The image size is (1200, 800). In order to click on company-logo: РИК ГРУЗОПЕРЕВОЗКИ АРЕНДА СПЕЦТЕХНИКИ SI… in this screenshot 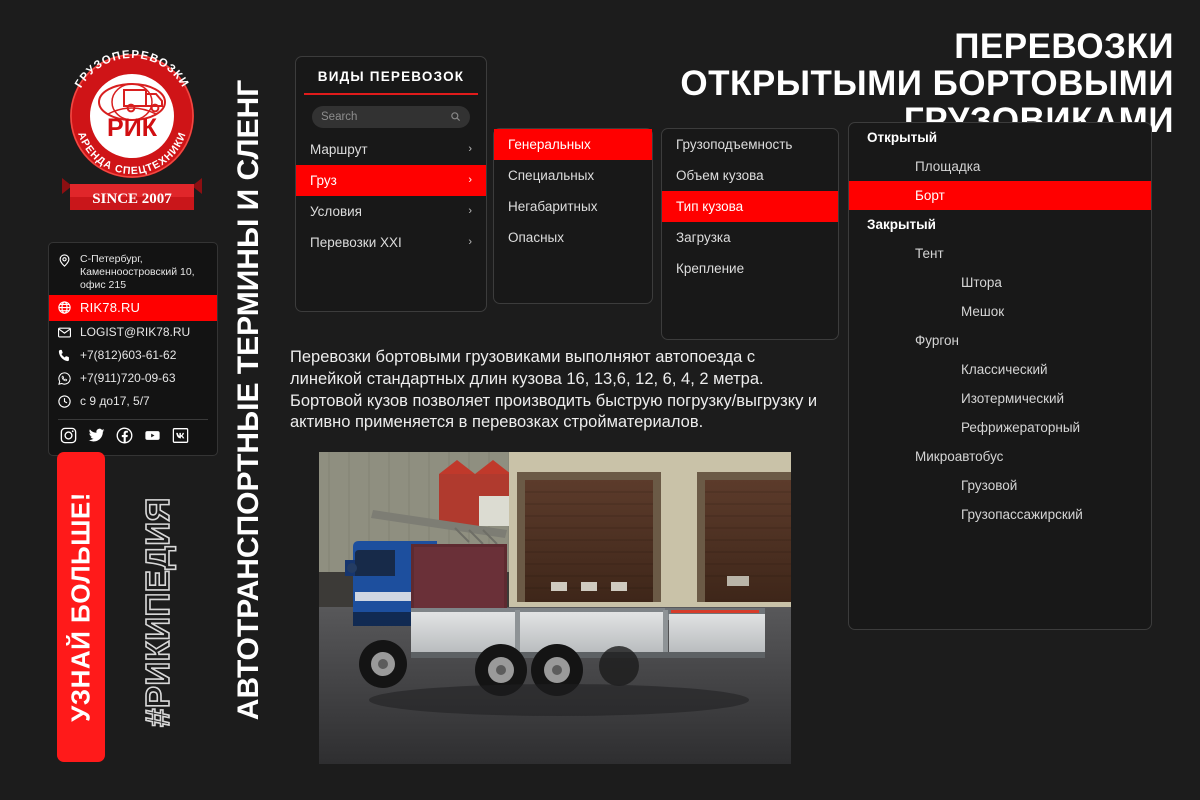, I will do `click(132, 128)`.